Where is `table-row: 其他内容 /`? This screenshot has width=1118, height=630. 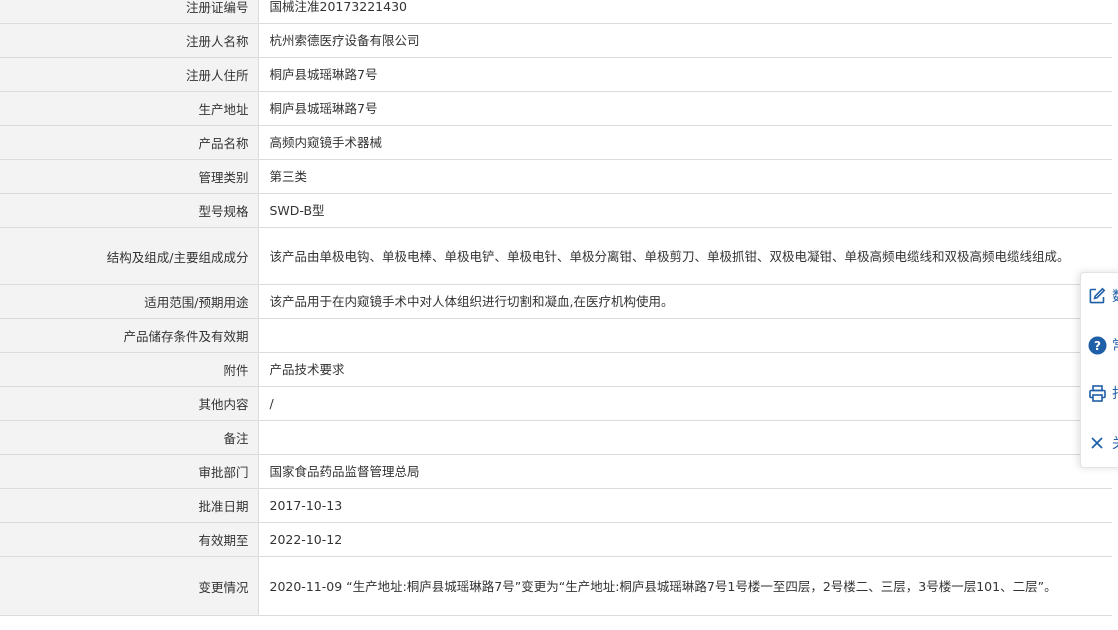
table-row: 其他内容 / is located at coordinates (556, 403).